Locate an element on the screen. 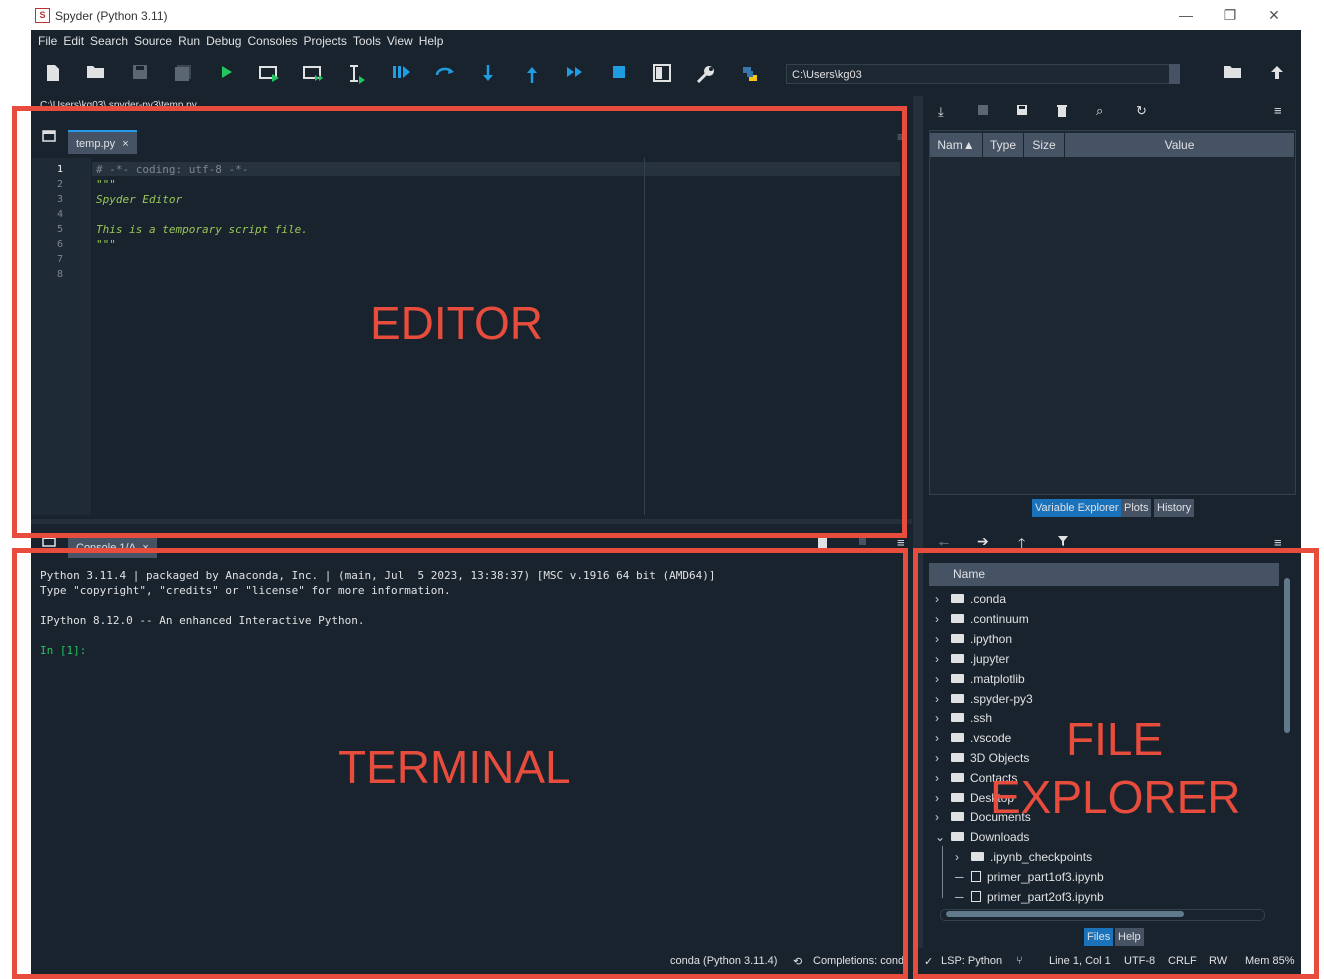  browse-folder-icon is located at coordinates (1233, 75).